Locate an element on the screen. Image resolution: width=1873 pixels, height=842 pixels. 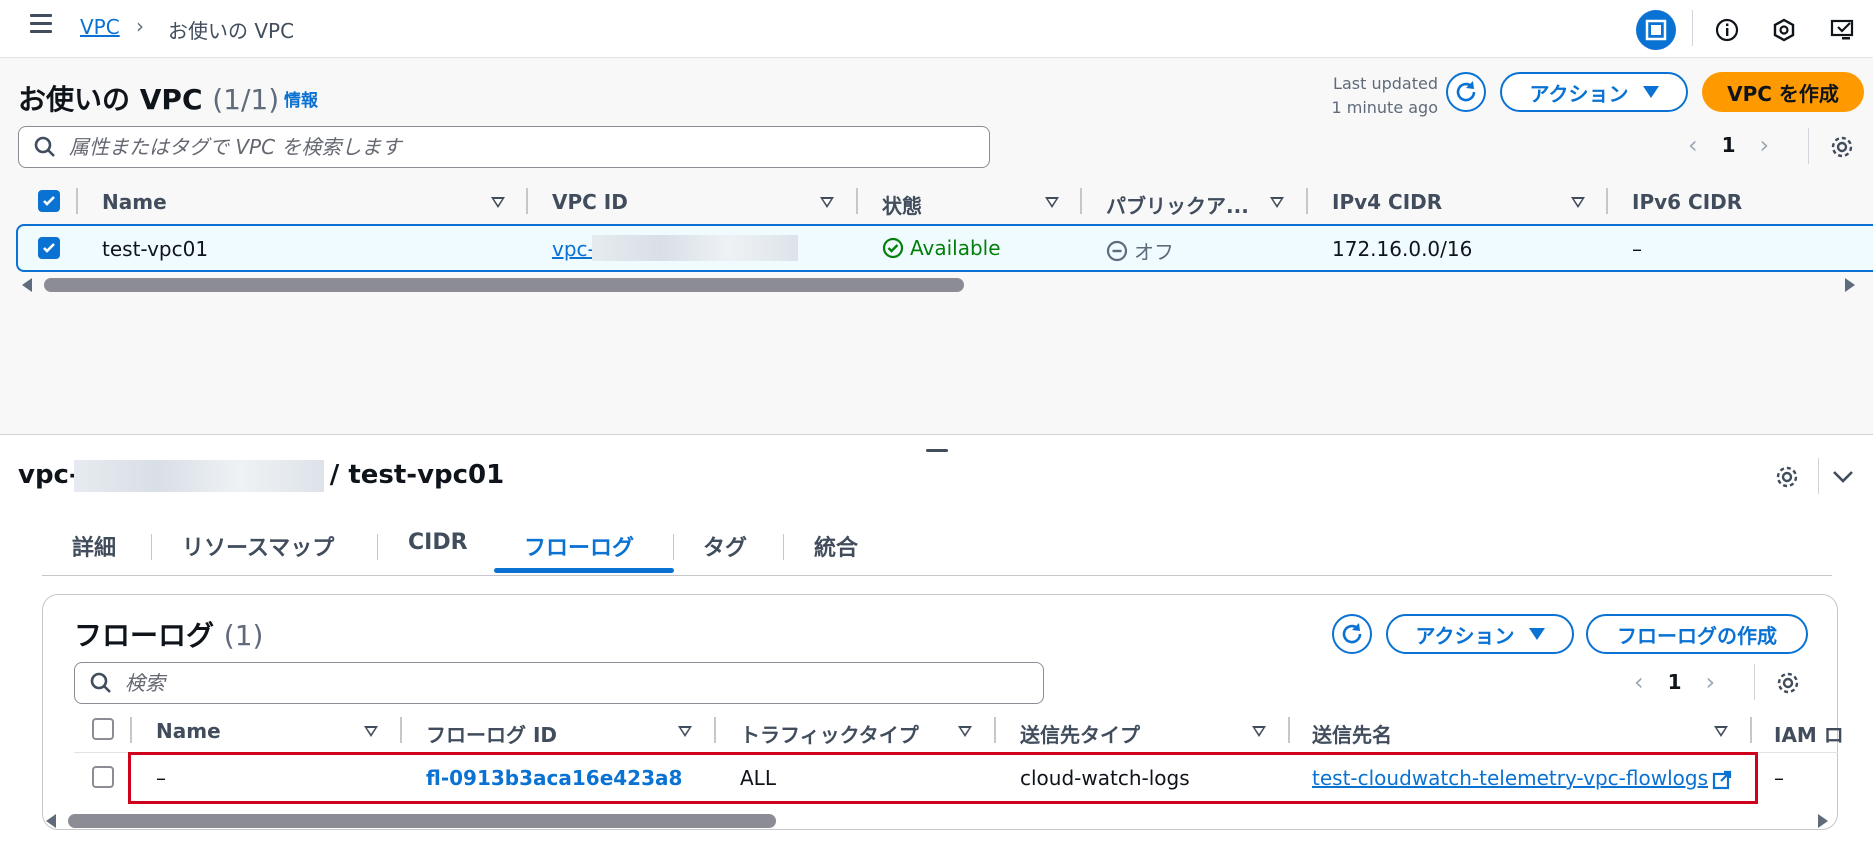
create-vpc-button: VPC を作成 is located at coordinates (1783, 92).